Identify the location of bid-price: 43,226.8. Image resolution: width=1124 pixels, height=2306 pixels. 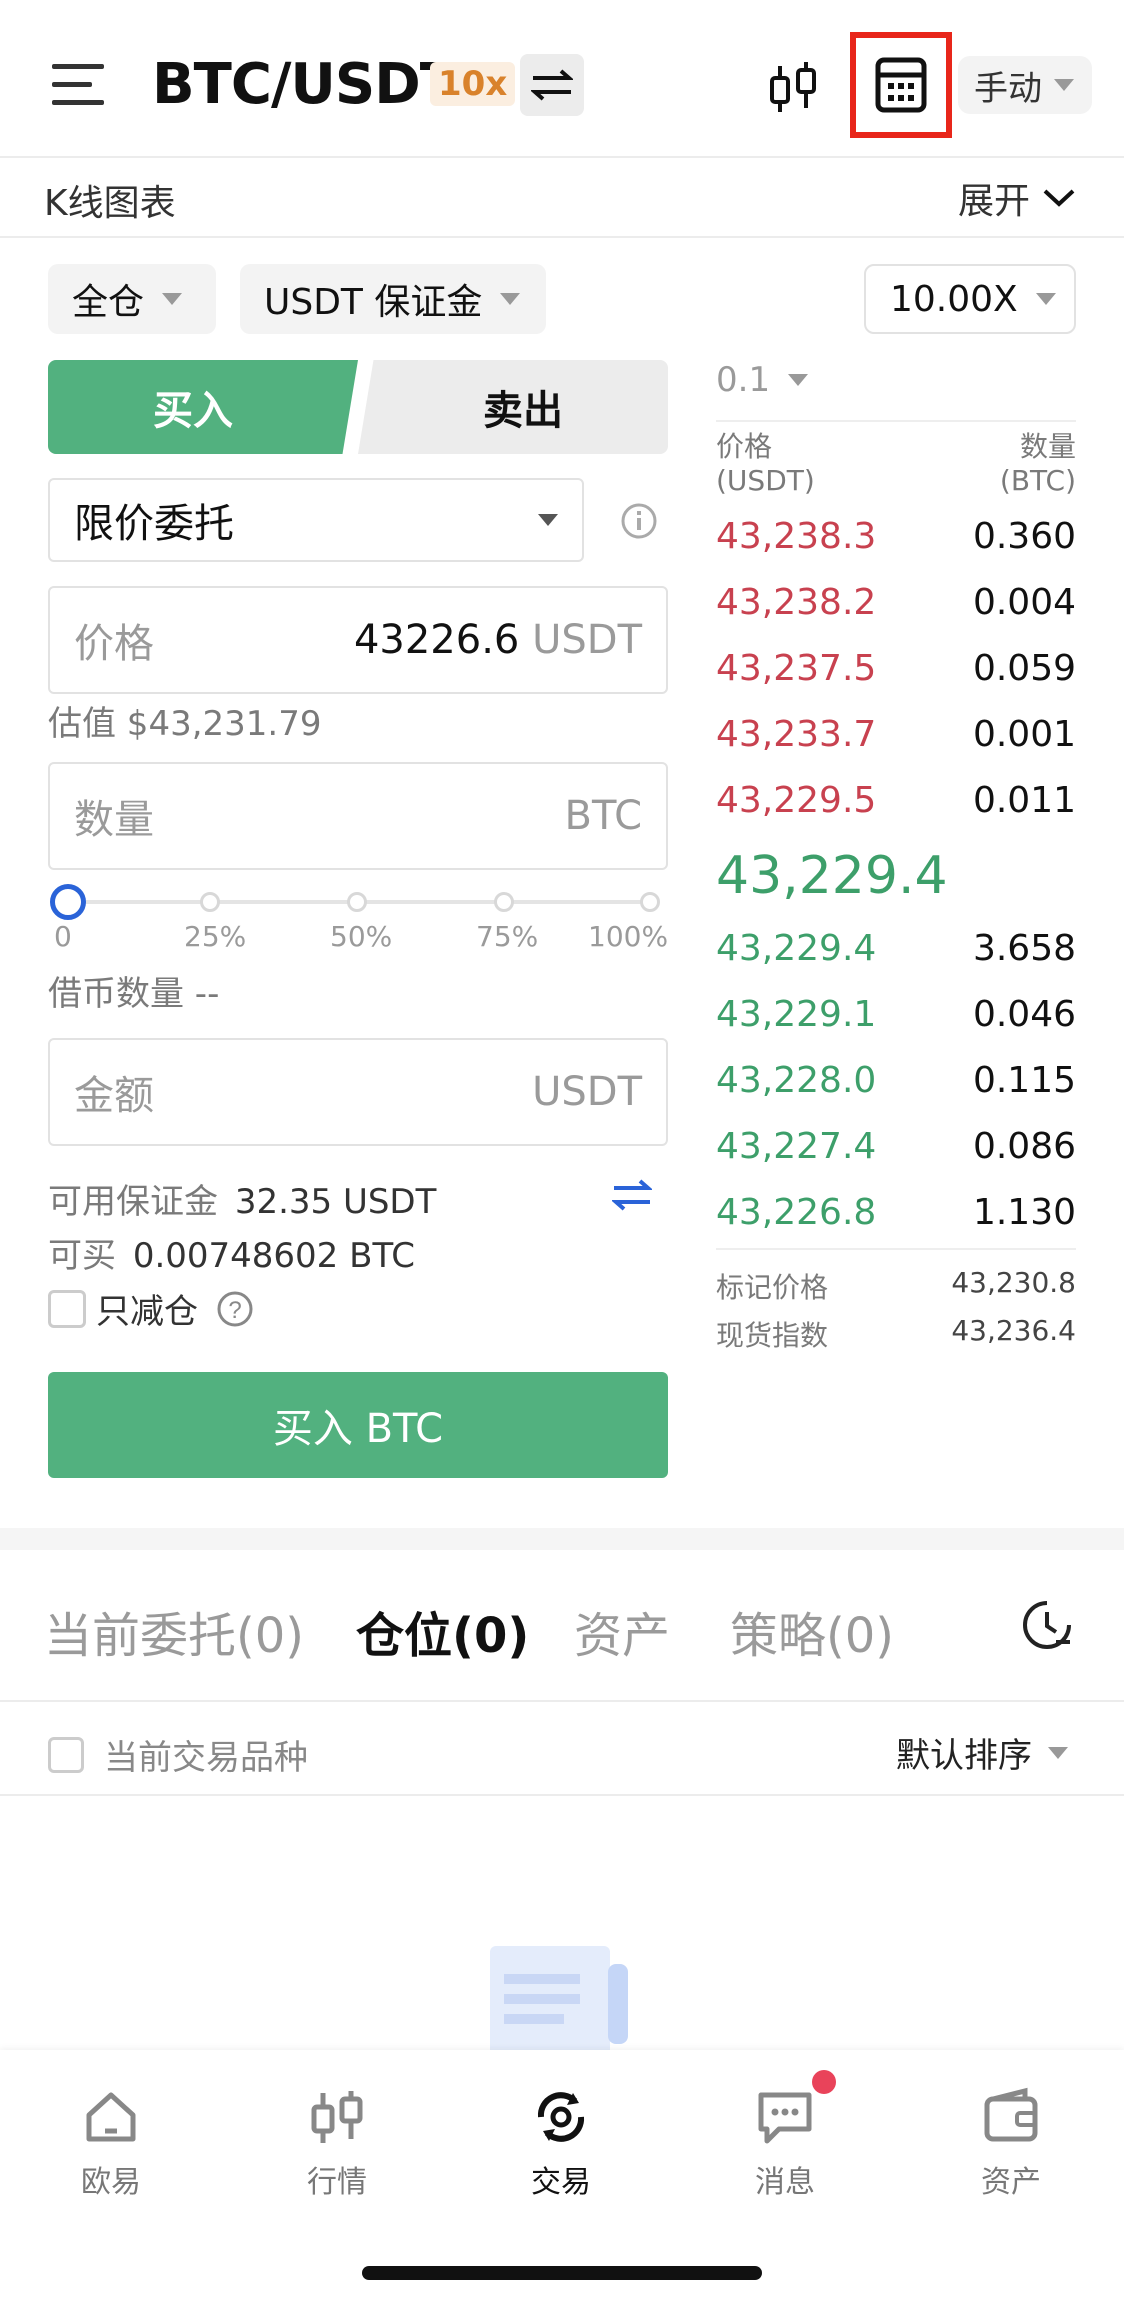
(796, 1212).